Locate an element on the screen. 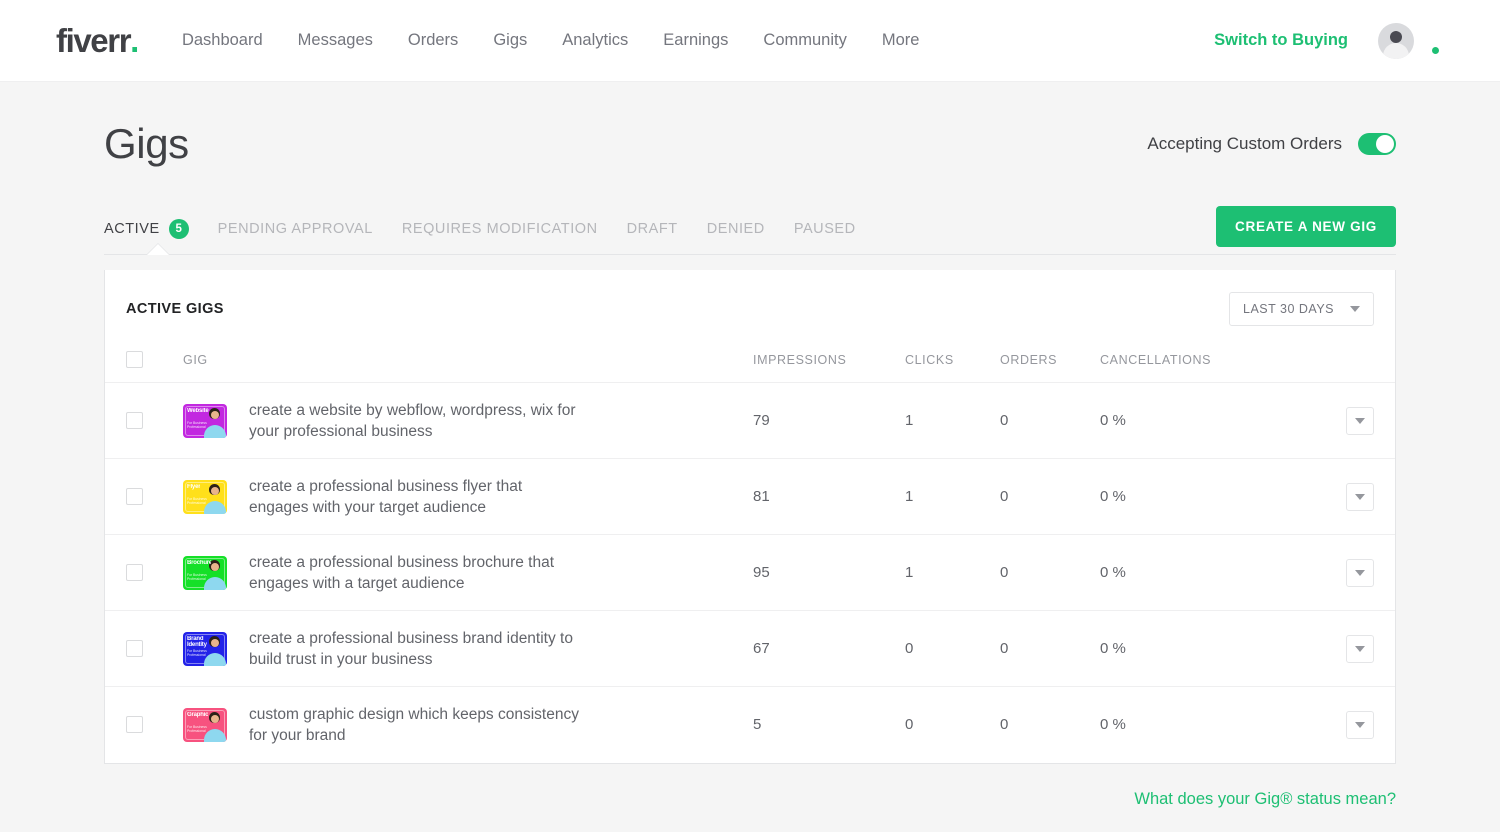  gig-thumbnail: Brand Identity For Business Professional is located at coordinates (205, 648).